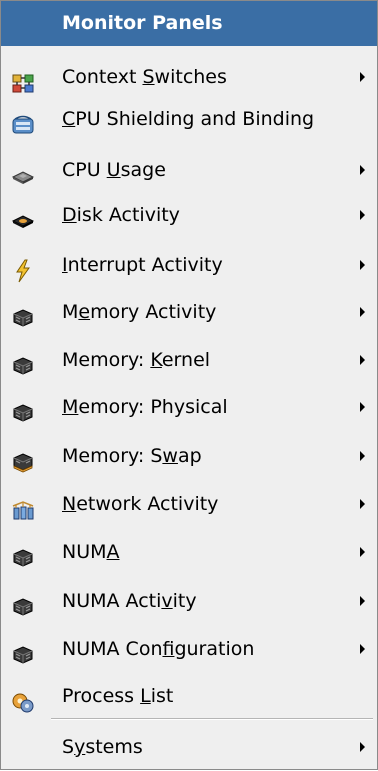  Describe the element at coordinates (102, 747) in the screenshot. I see `menu-item-label: Systems` at that location.